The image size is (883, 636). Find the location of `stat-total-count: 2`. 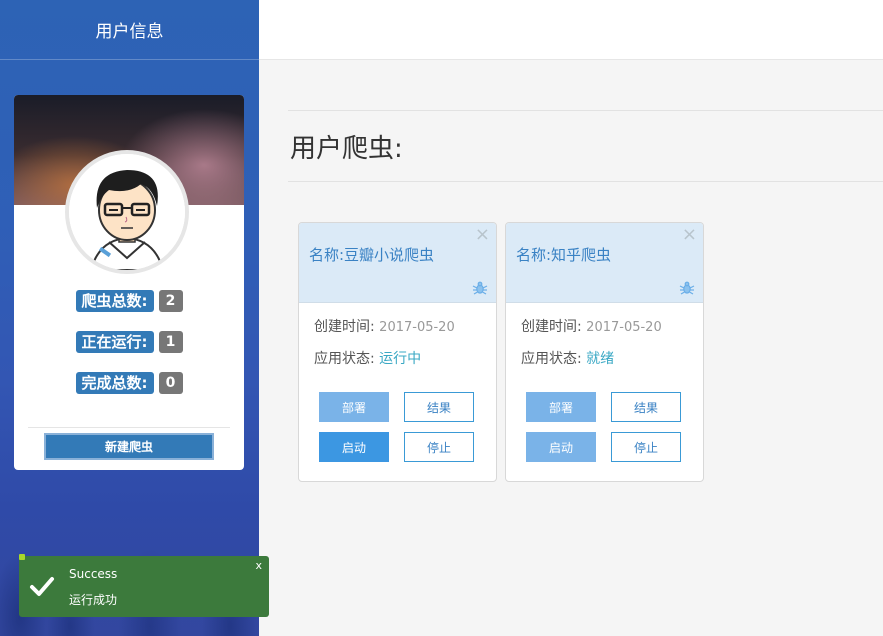

stat-total-count: 2 is located at coordinates (170, 301).